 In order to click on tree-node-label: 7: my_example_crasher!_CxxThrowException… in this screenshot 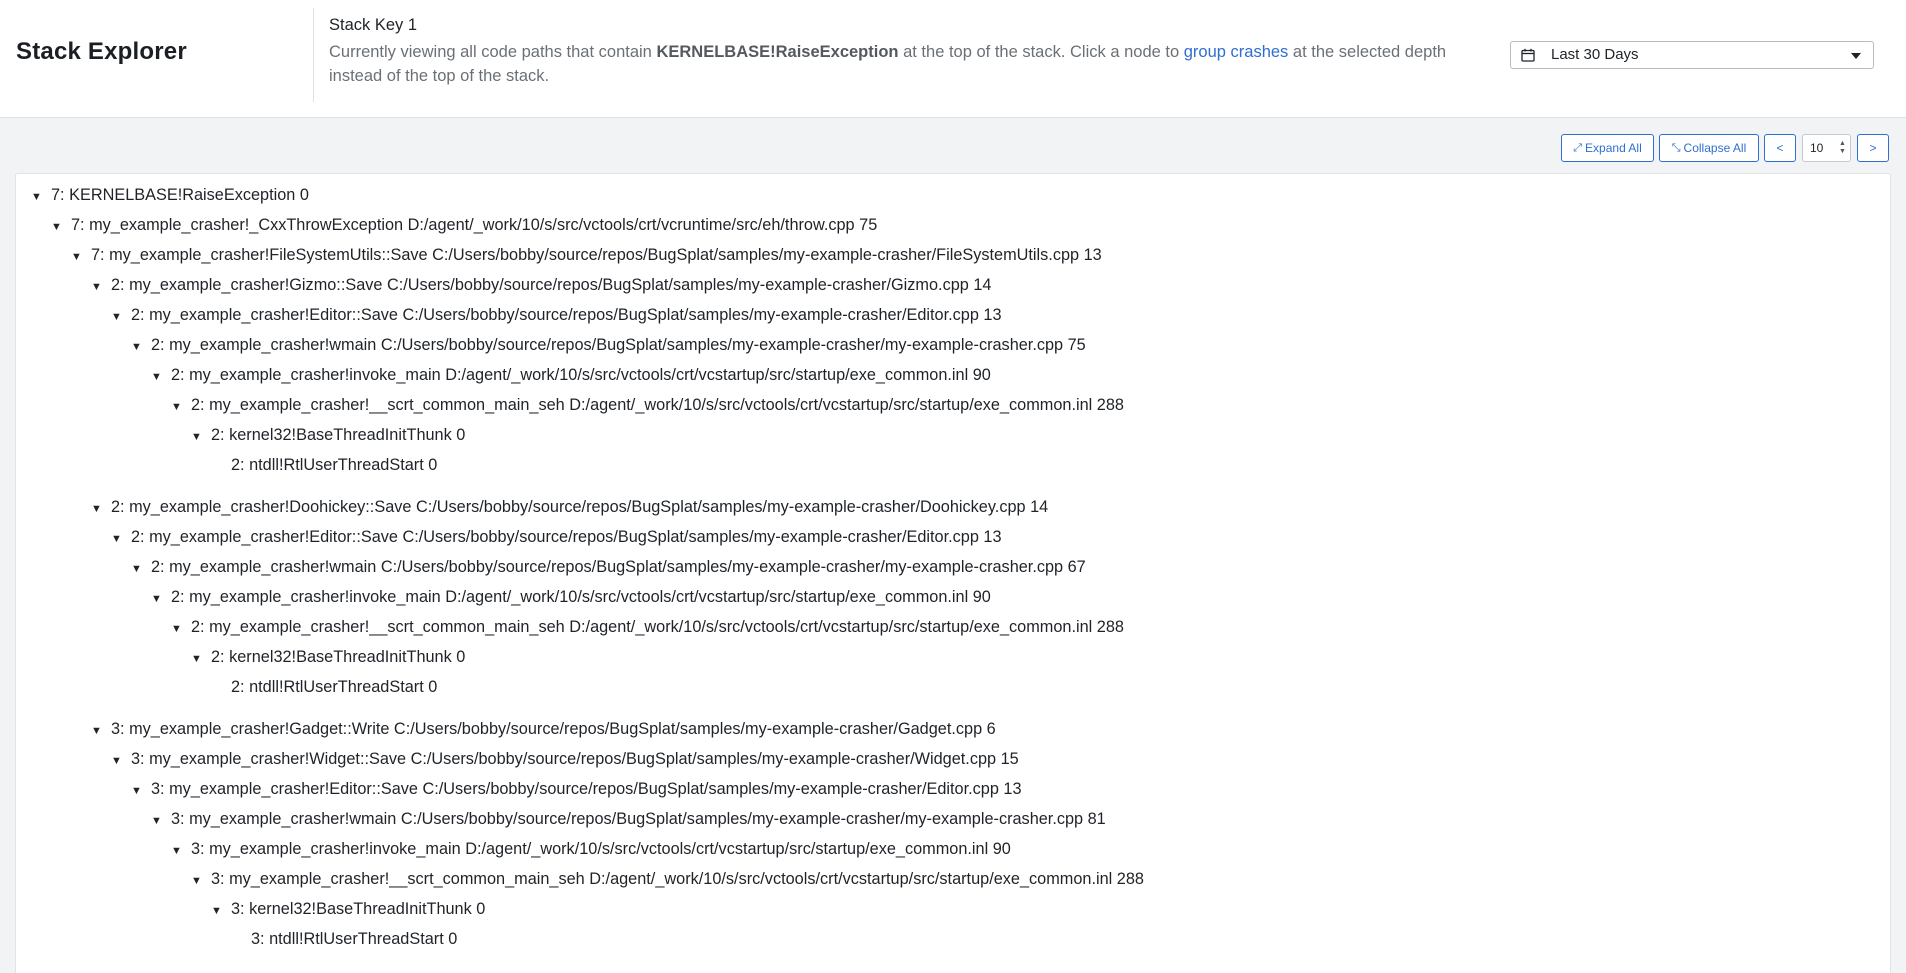, I will do `click(474, 225)`.